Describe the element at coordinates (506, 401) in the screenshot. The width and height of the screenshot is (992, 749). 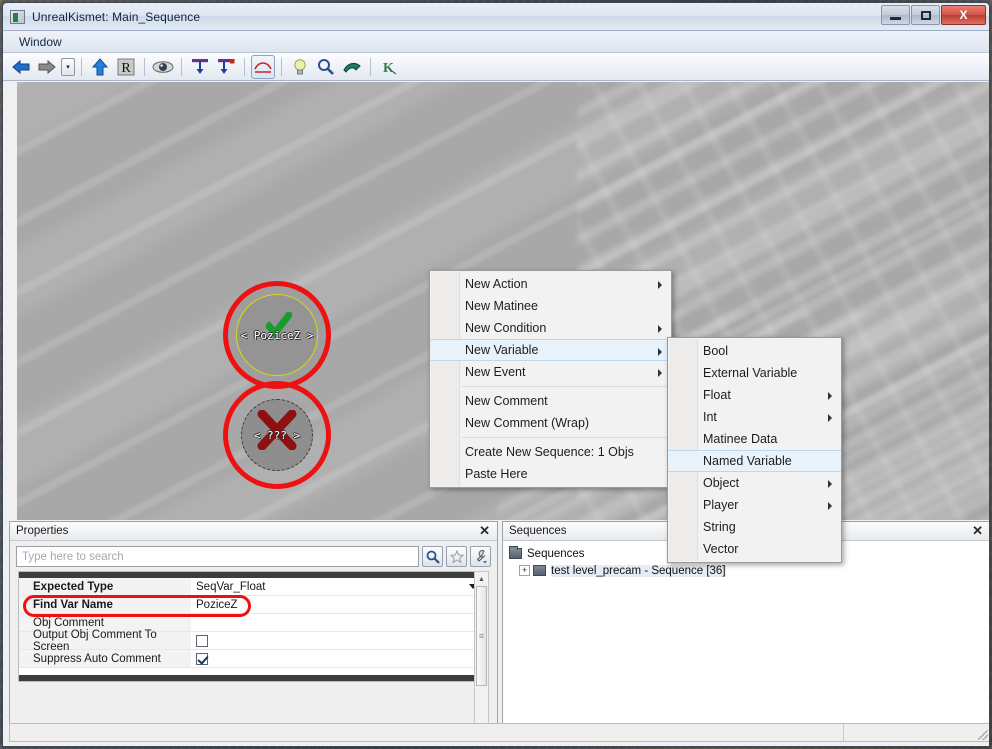
I see `menu-item-label: New Comment` at that location.